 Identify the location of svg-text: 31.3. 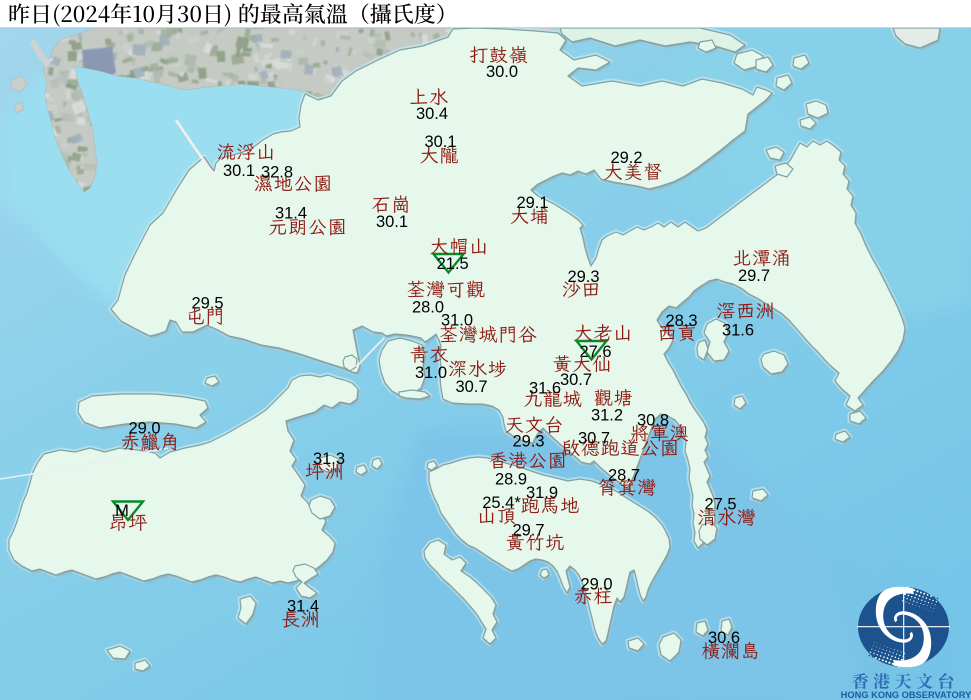
(329, 459).